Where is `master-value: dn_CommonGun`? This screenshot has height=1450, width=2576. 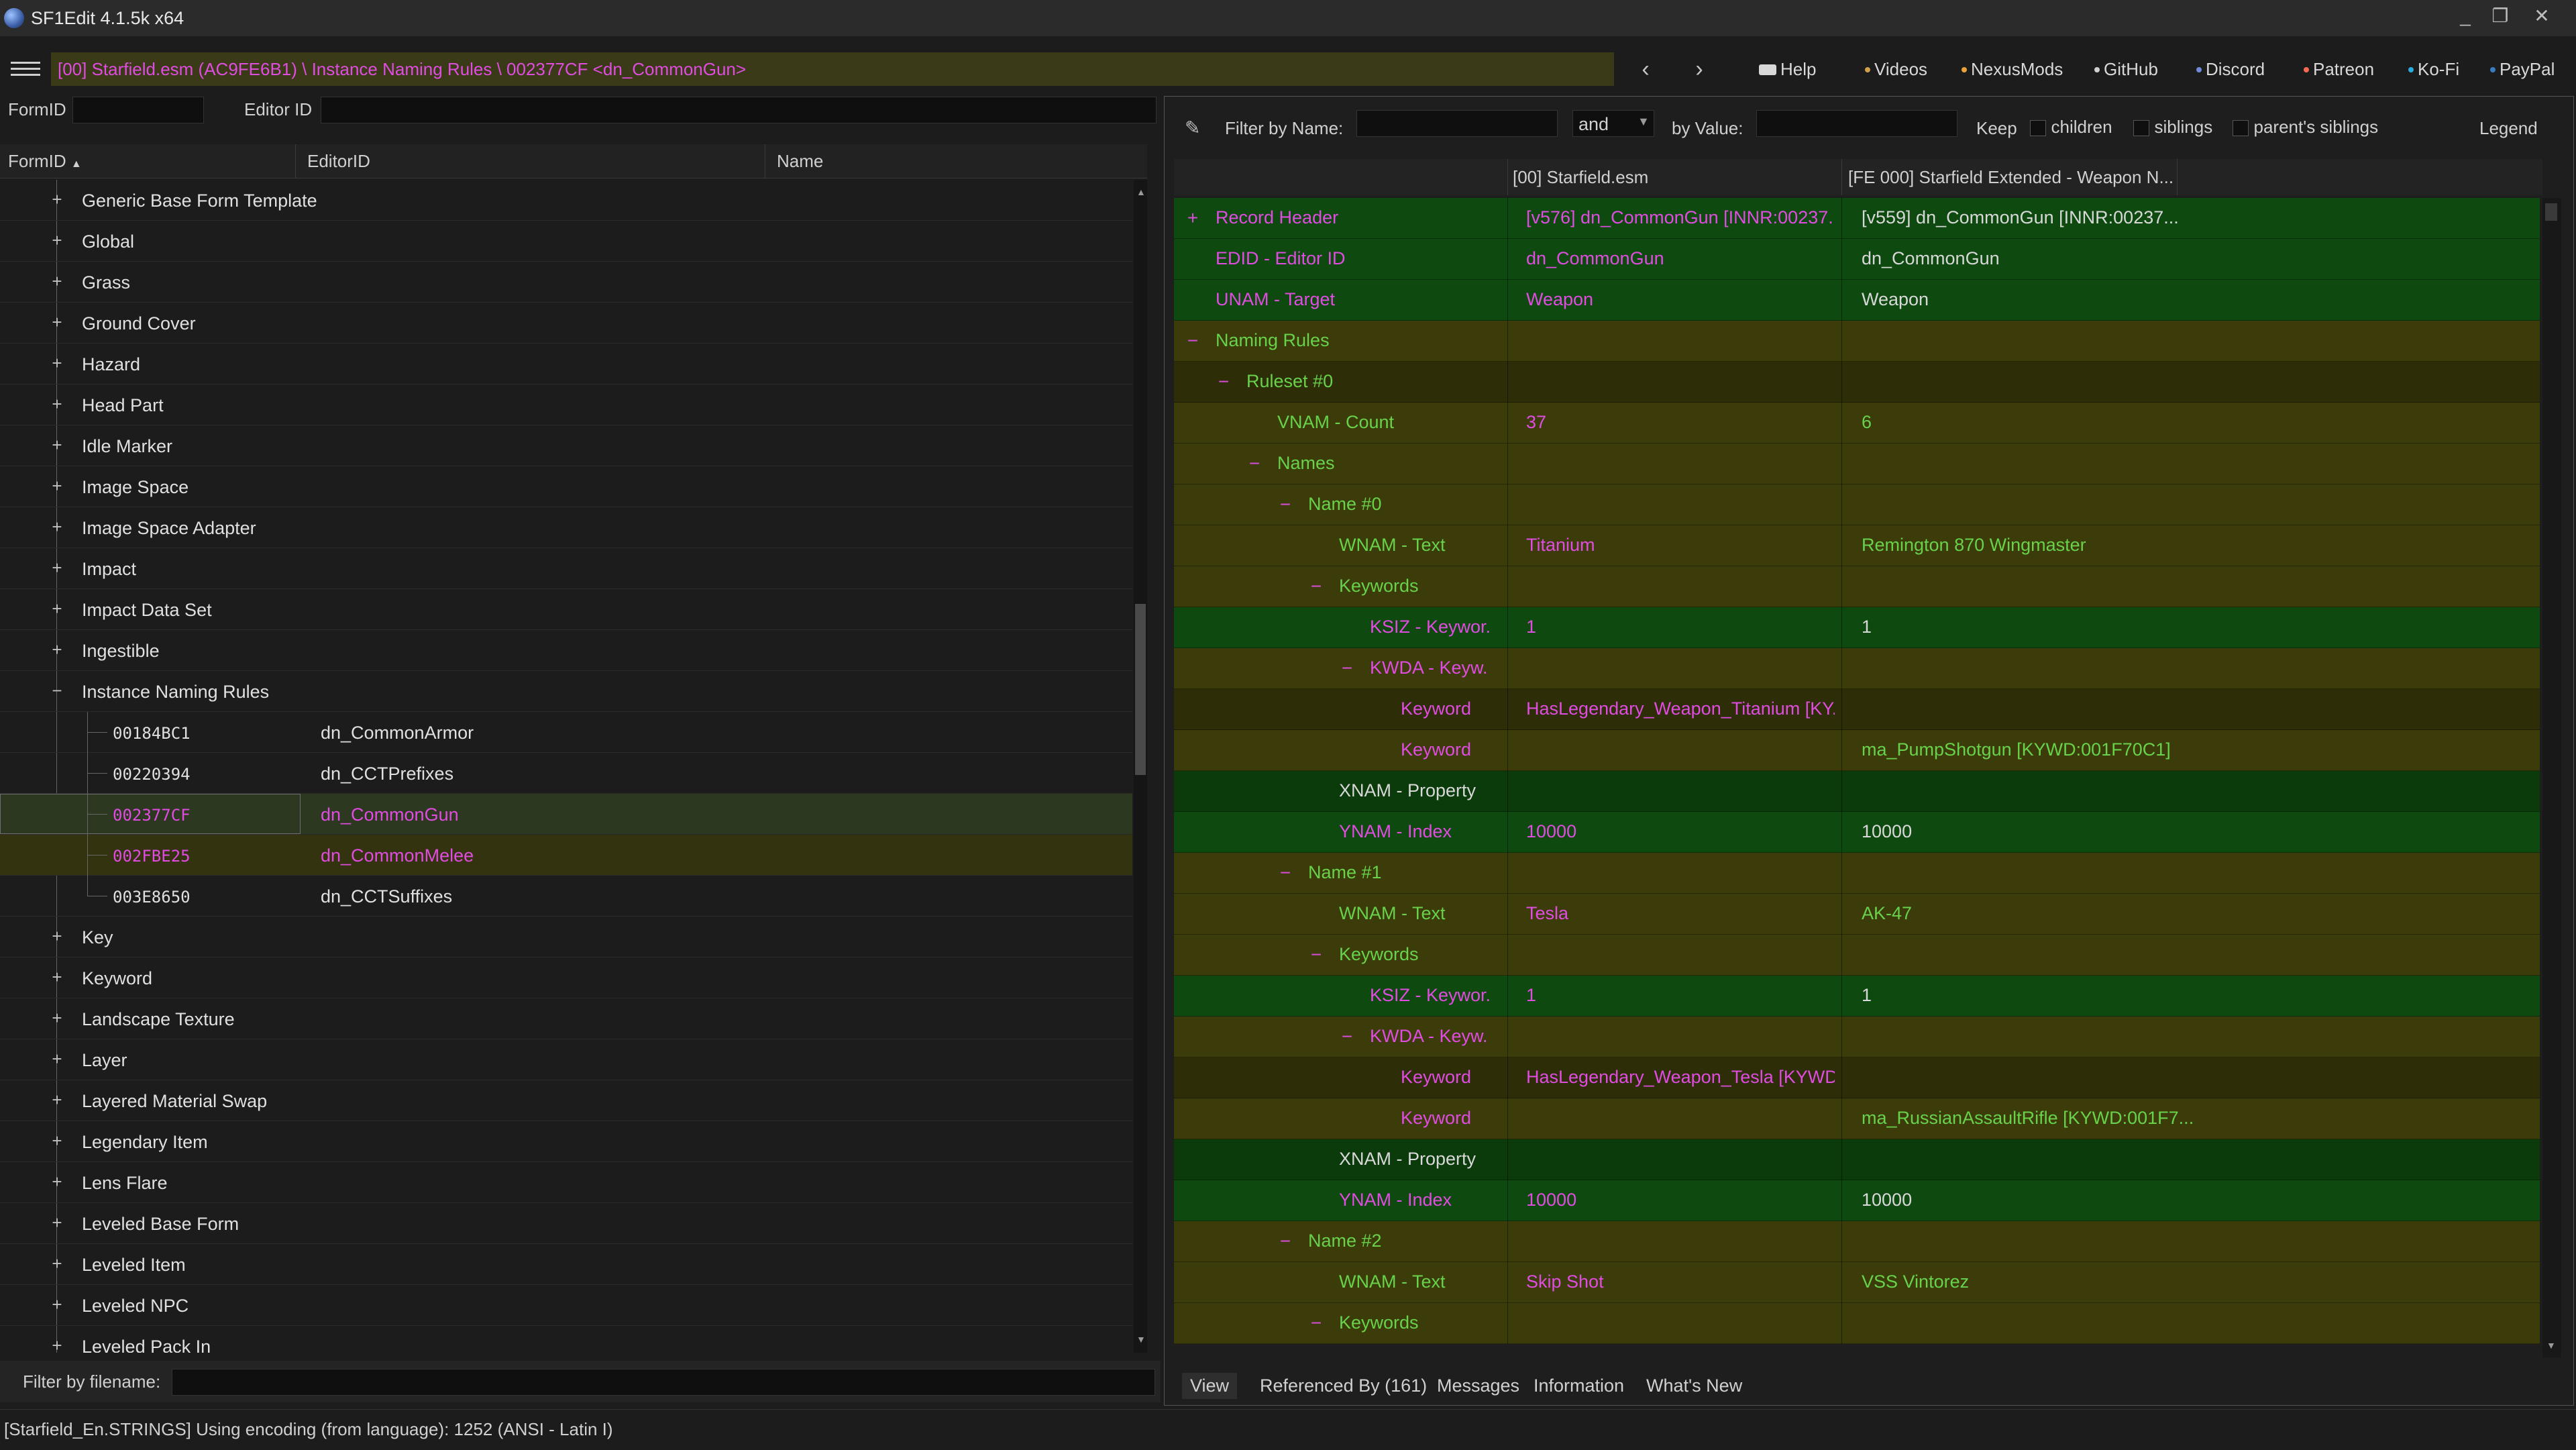
master-value: dn_CommonGun is located at coordinates (1680, 258).